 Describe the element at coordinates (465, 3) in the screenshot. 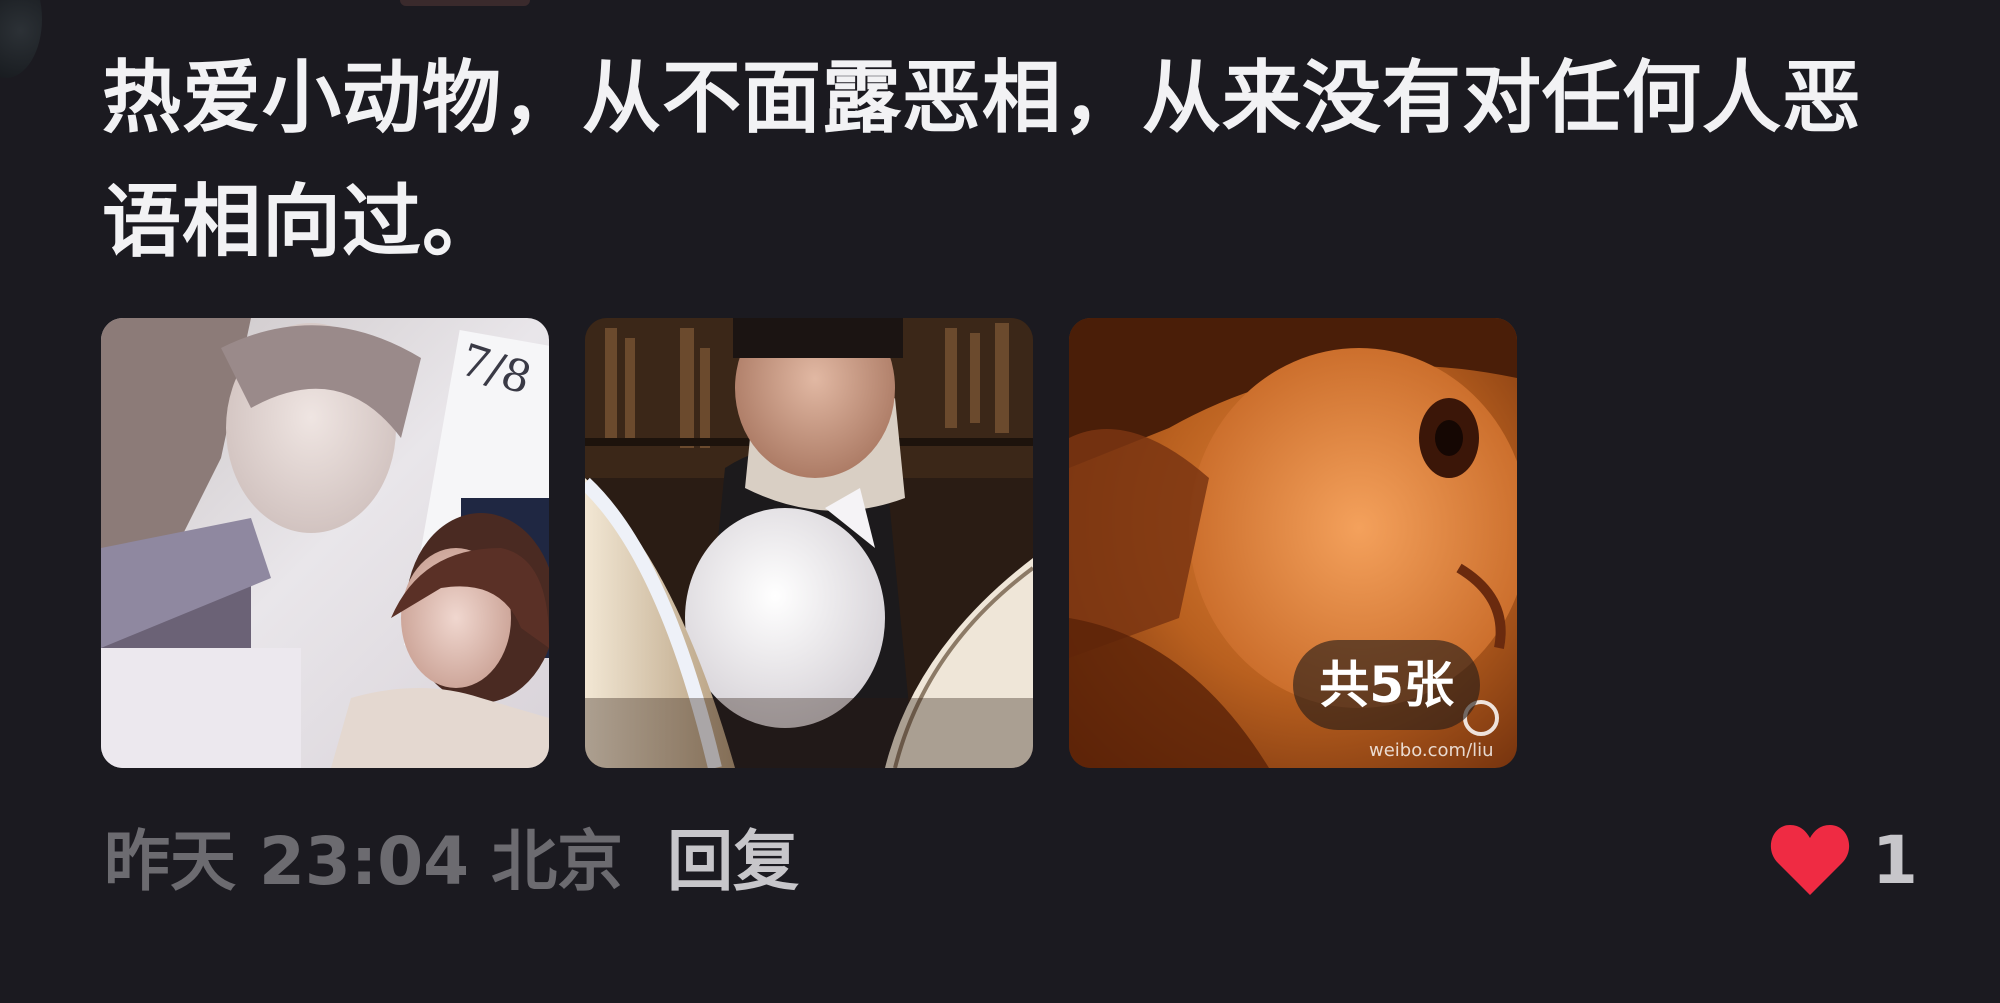

I see `top-divider` at that location.